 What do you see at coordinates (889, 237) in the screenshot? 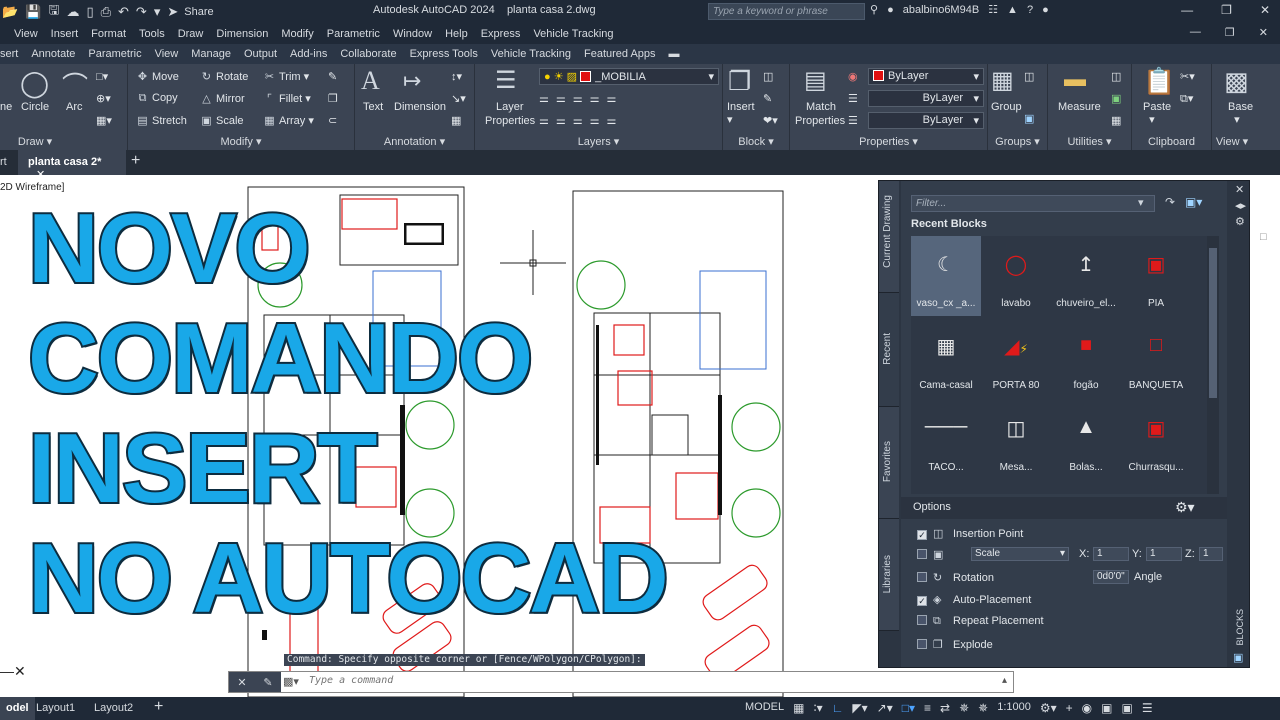
I see `tab-current-drawing: Current Drawing` at bounding box center [889, 237].